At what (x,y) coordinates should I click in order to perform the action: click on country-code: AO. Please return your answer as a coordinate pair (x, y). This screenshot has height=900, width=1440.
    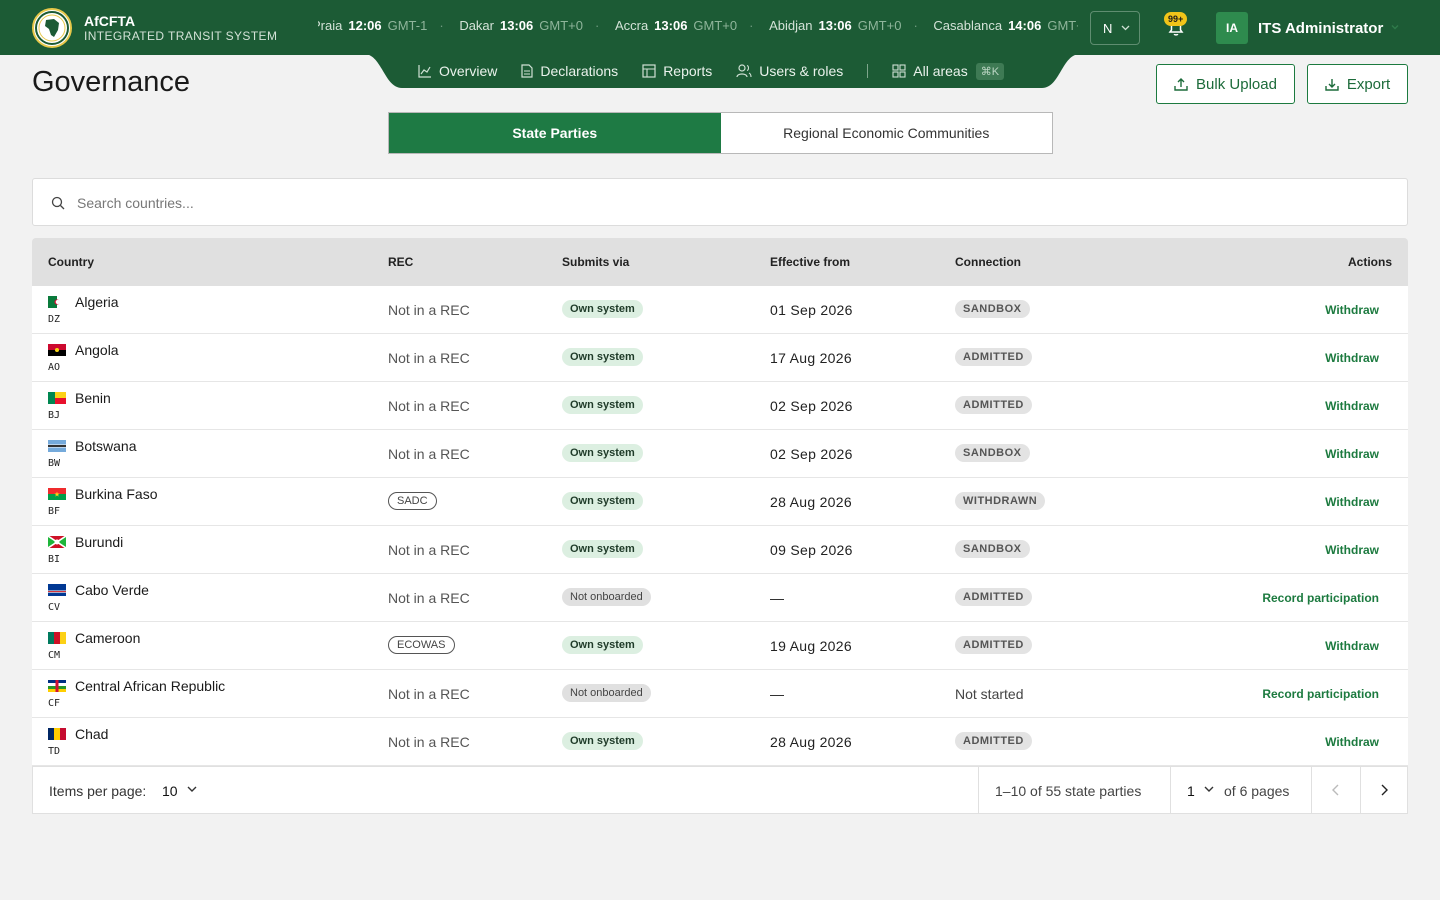
    Looking at the image, I should click on (54, 367).